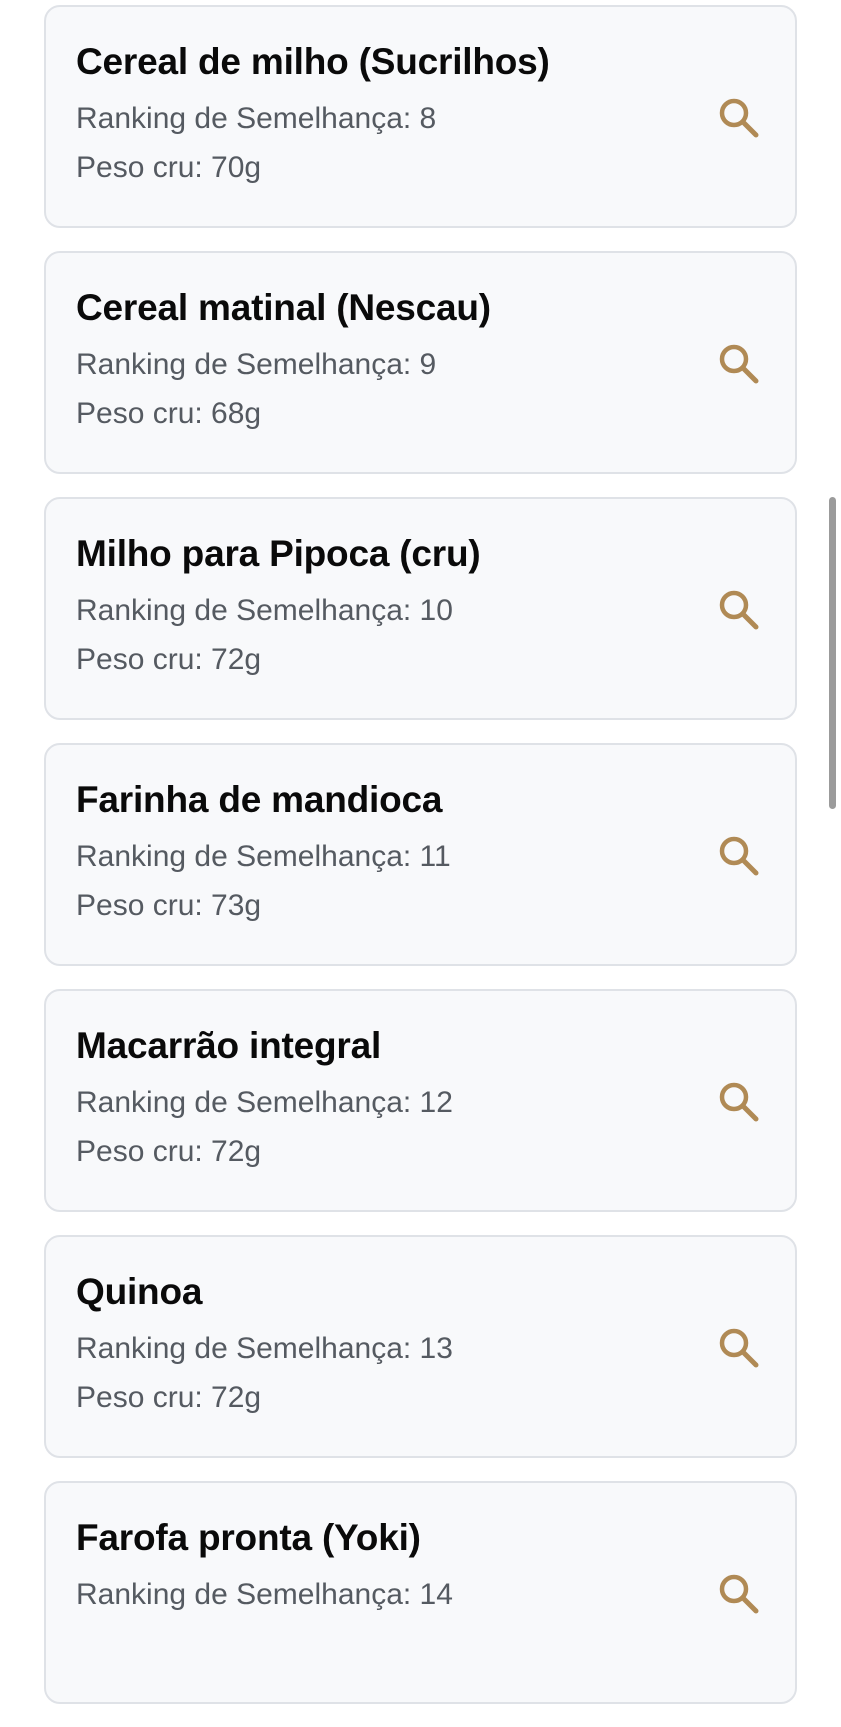  I want to click on item-weight: Peso cru: 68g, so click(169, 413).